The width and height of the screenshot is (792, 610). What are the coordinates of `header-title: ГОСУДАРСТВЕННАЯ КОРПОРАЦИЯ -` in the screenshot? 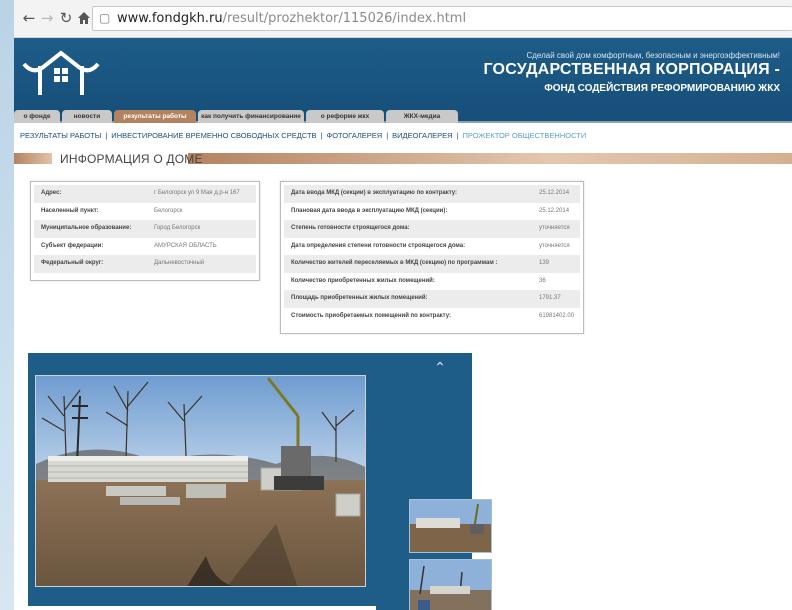 It's located at (631, 69).